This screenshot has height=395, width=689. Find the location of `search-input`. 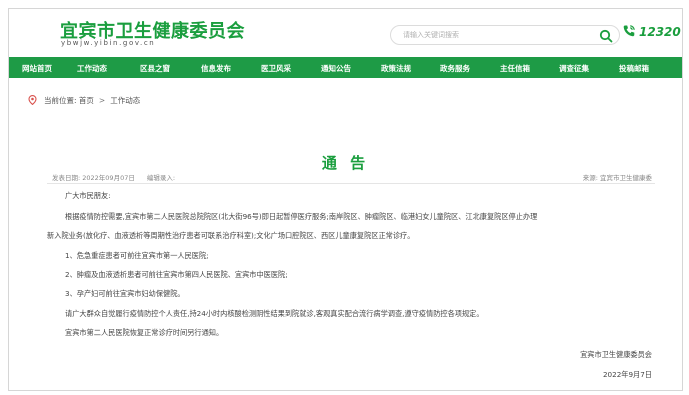

search-input is located at coordinates (493, 35).